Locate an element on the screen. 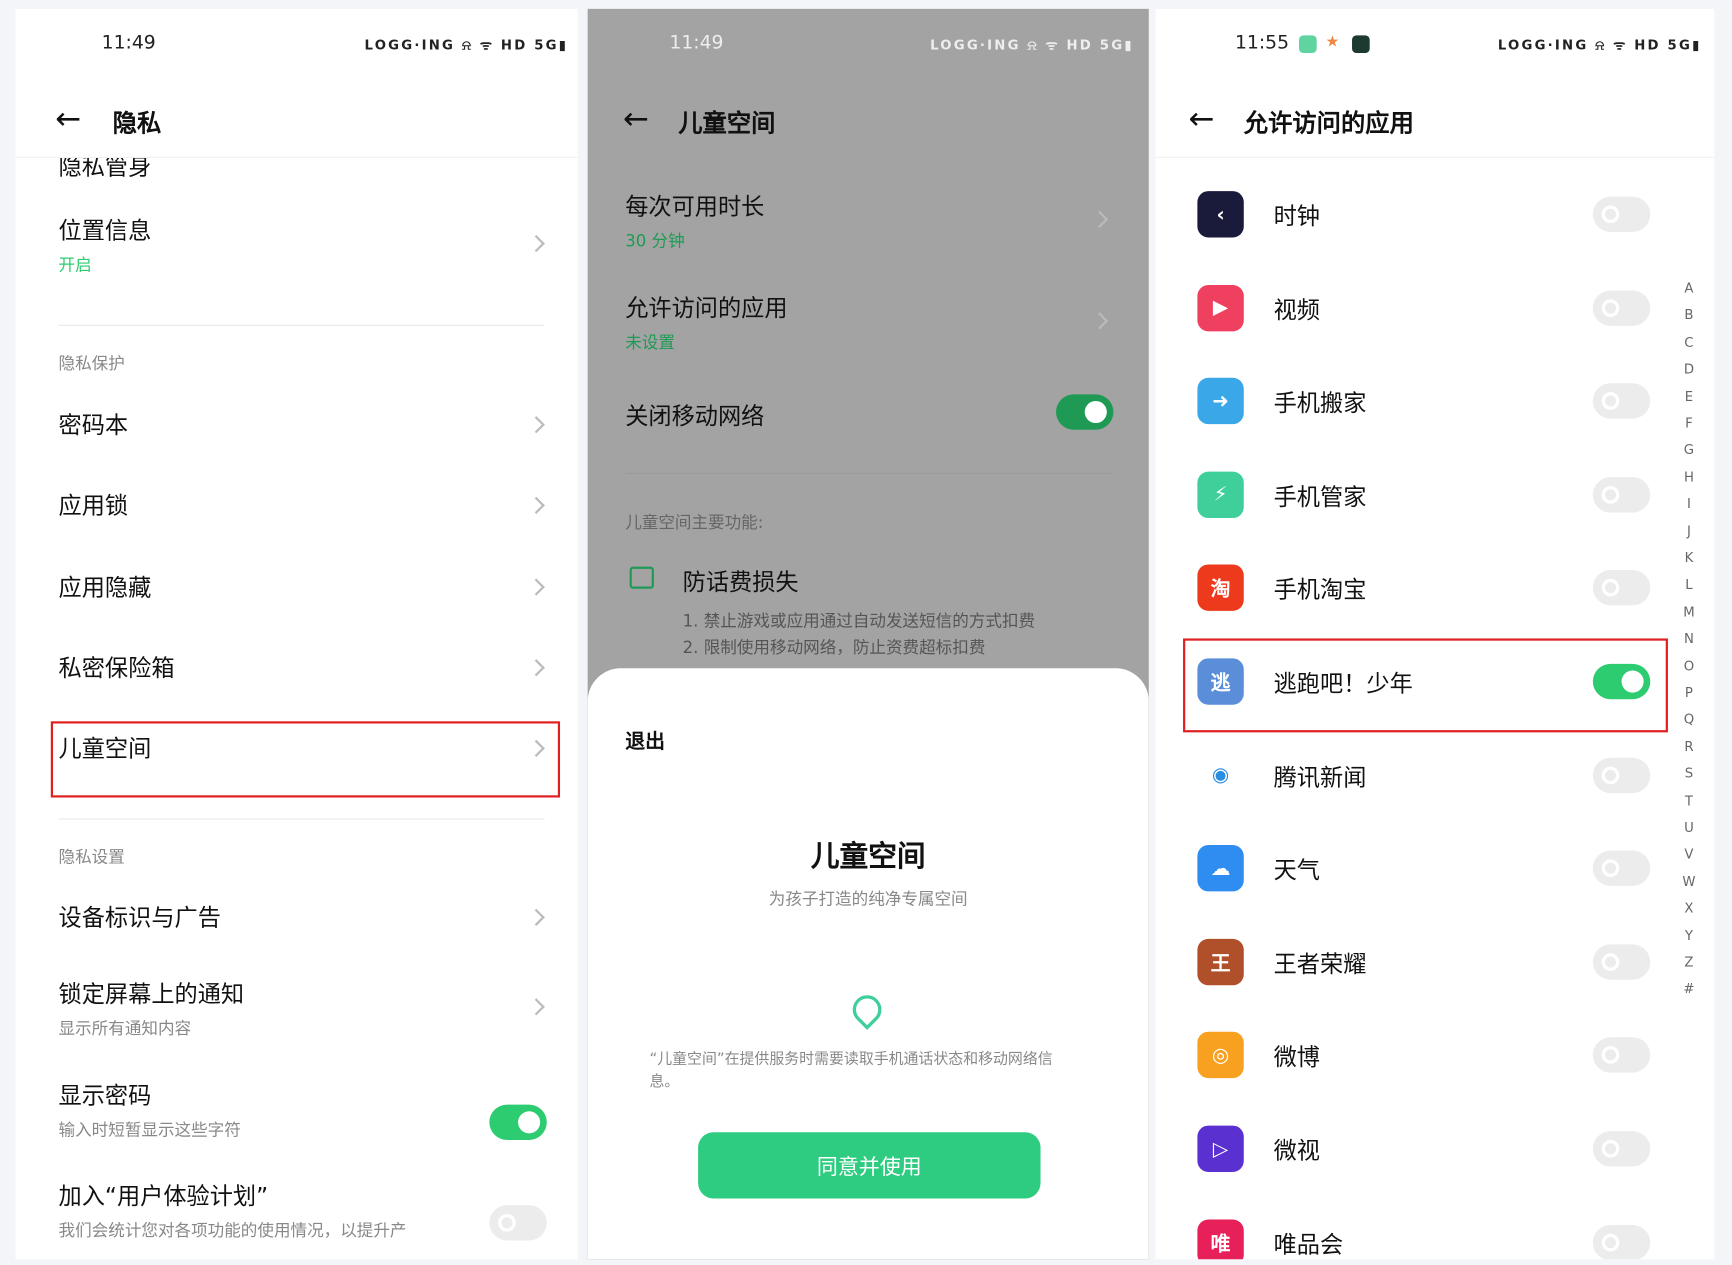  vipshop-icon: 唯 is located at coordinates (1220, 1239).